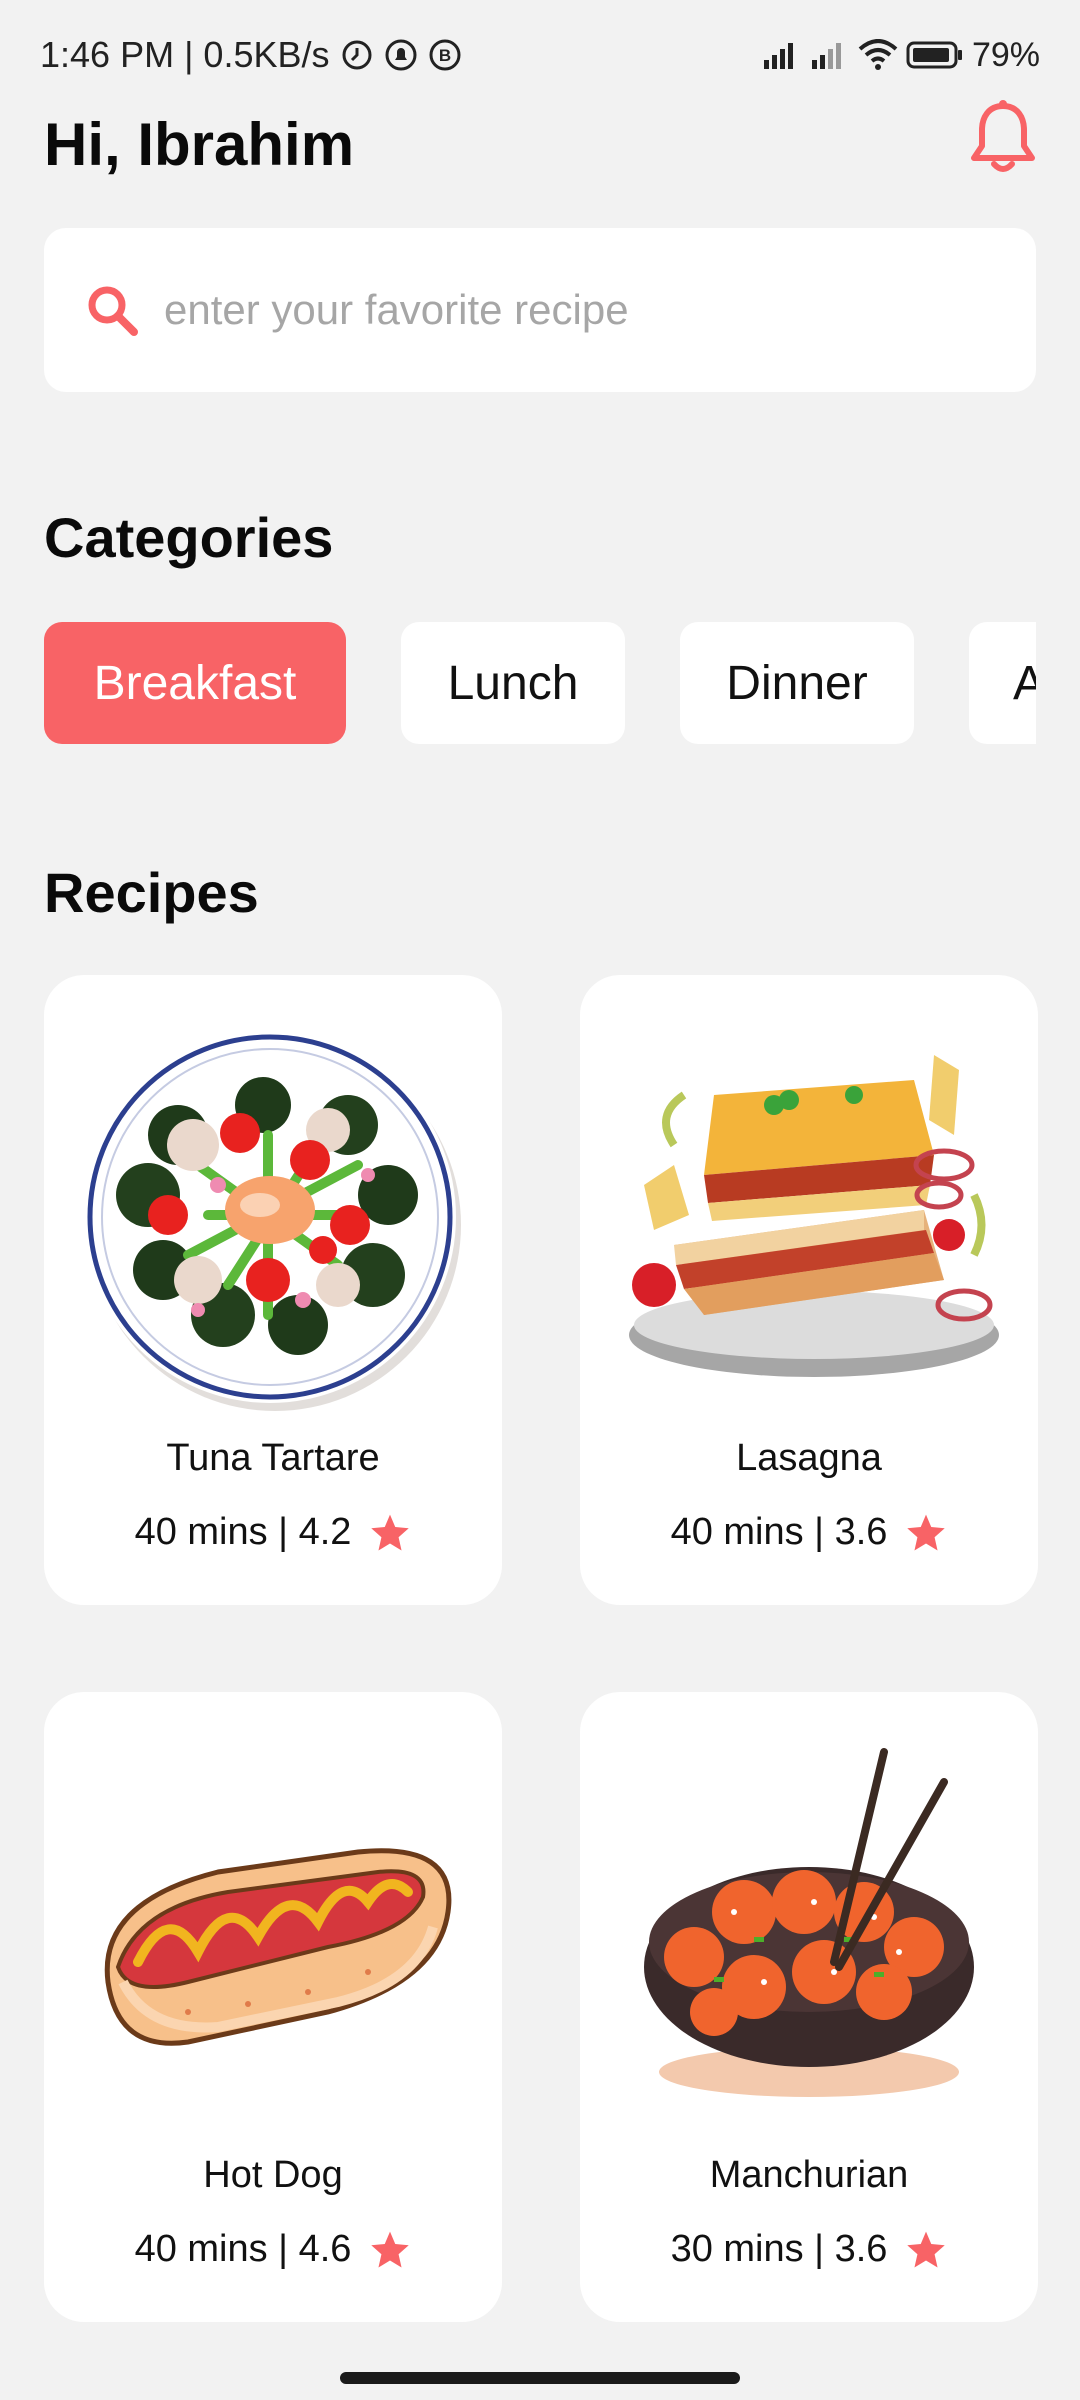 This screenshot has width=1080, height=2400. I want to click on status-time: 1:46 PM | 0.5KB/s, so click(185, 54).